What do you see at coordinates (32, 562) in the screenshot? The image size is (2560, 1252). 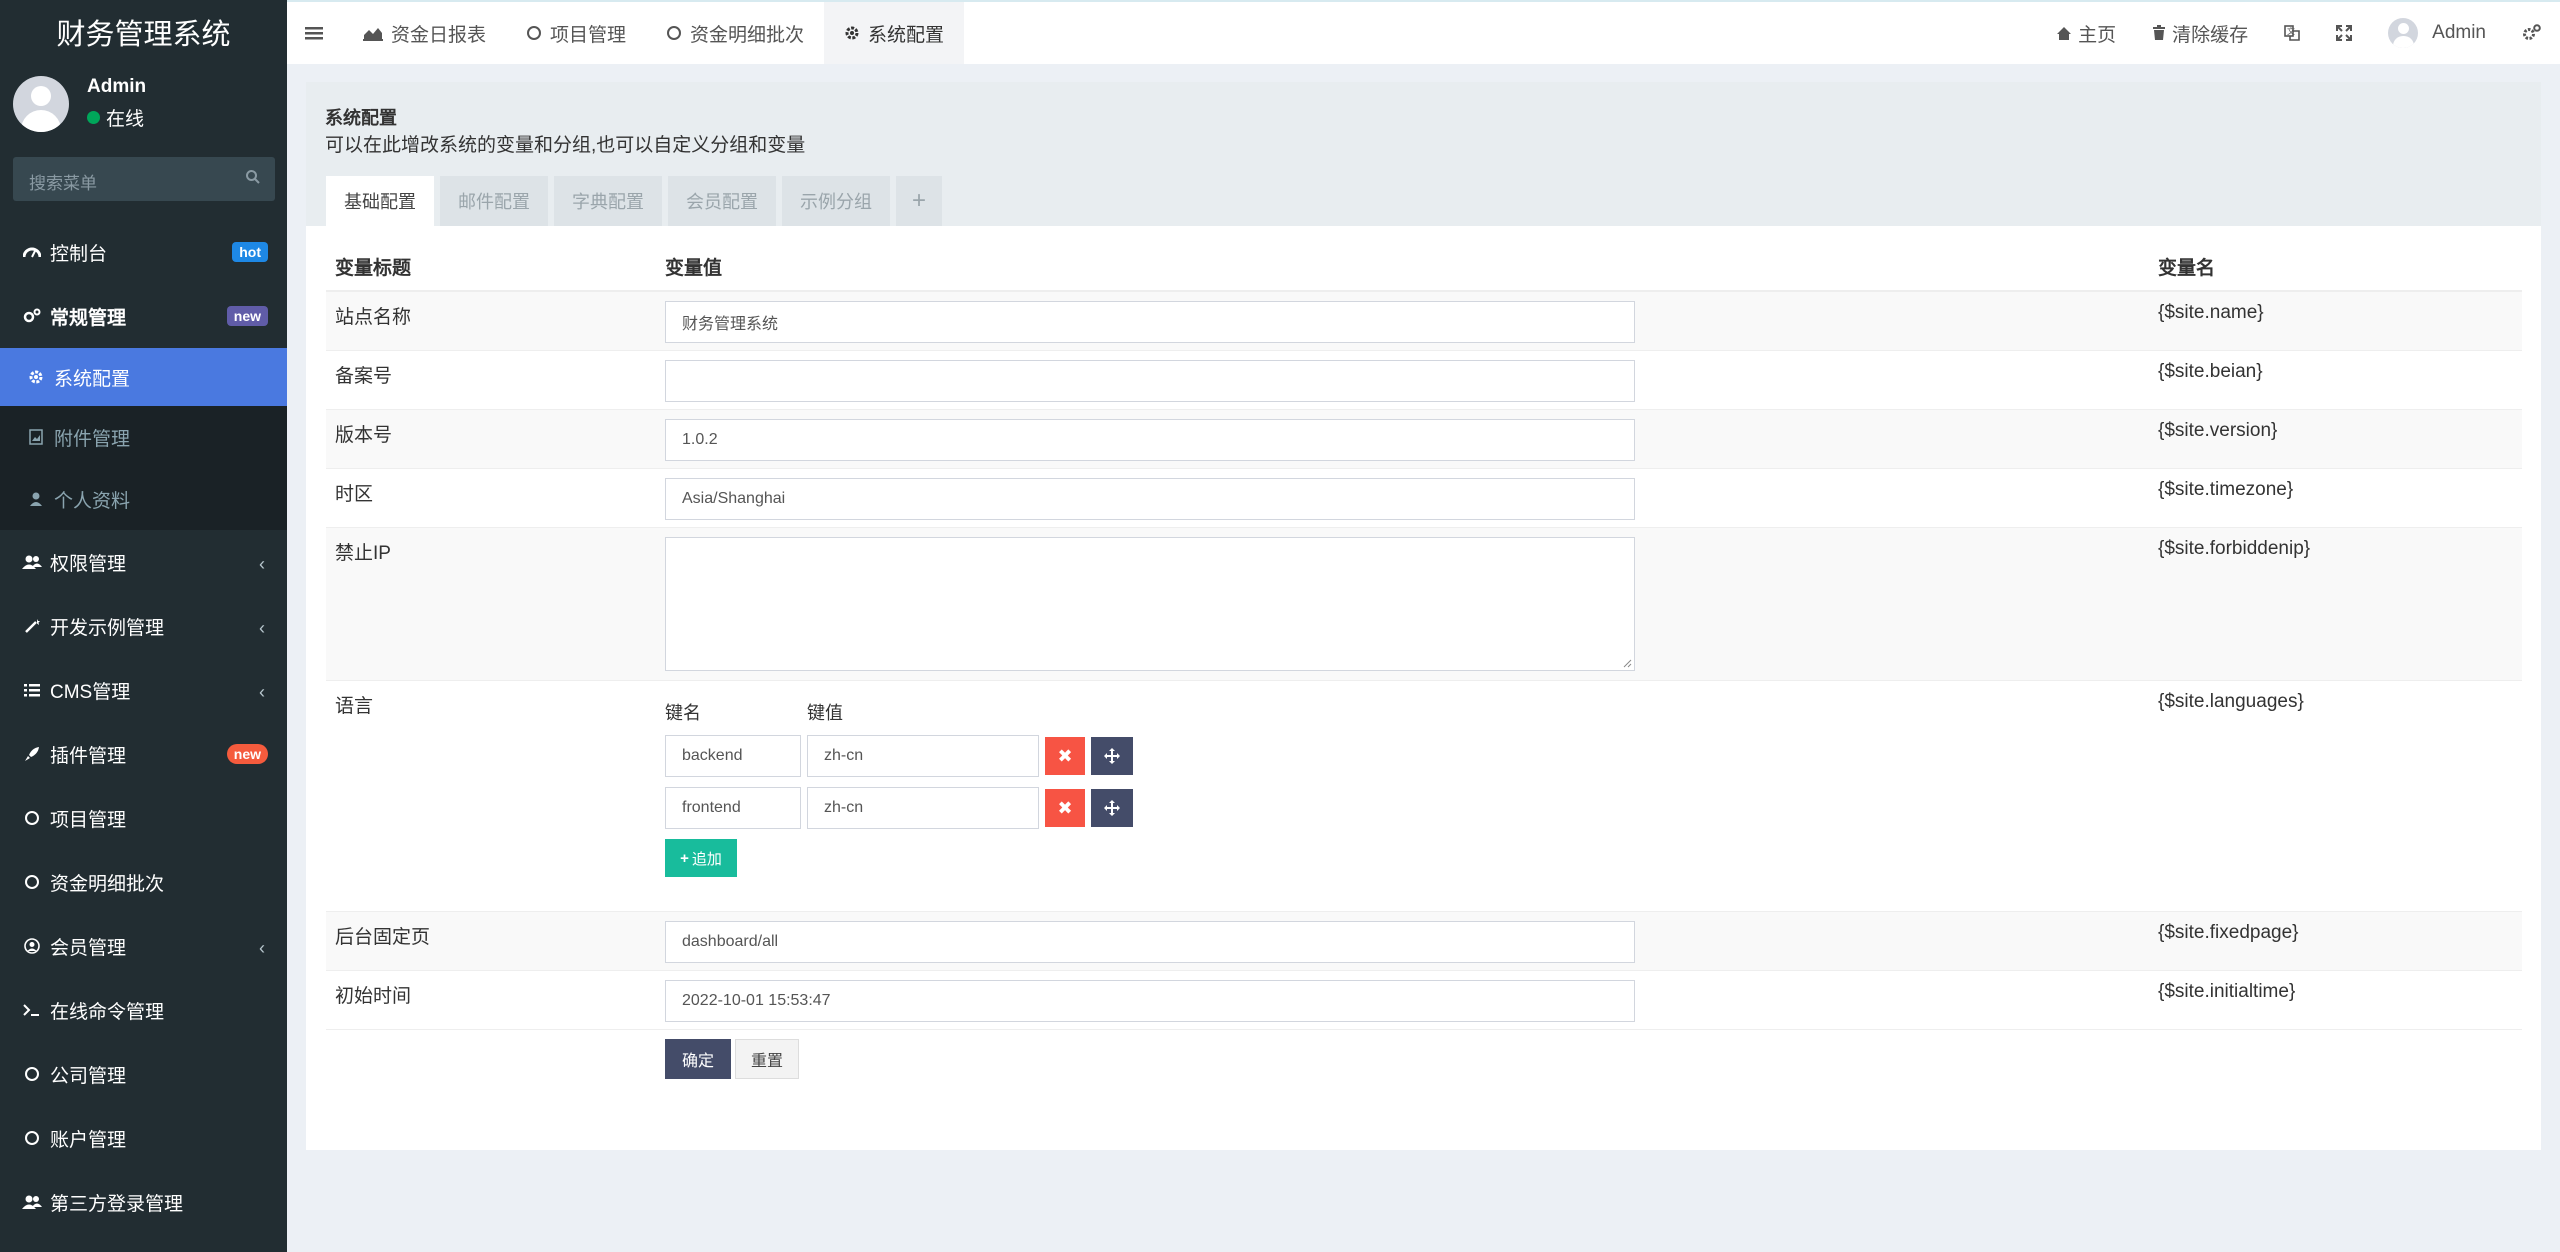 I see `users-icon` at bounding box center [32, 562].